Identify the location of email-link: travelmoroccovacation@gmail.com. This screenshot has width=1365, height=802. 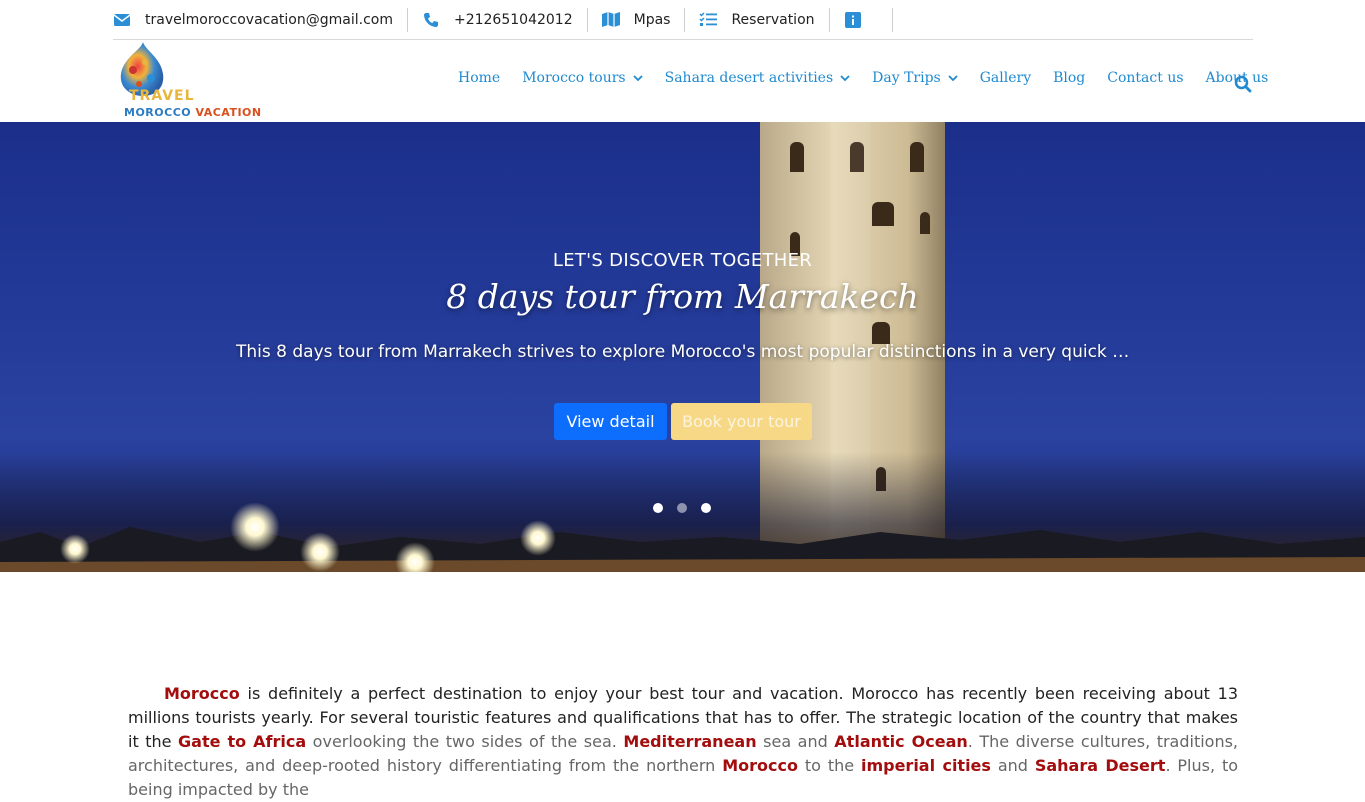
(260, 20).